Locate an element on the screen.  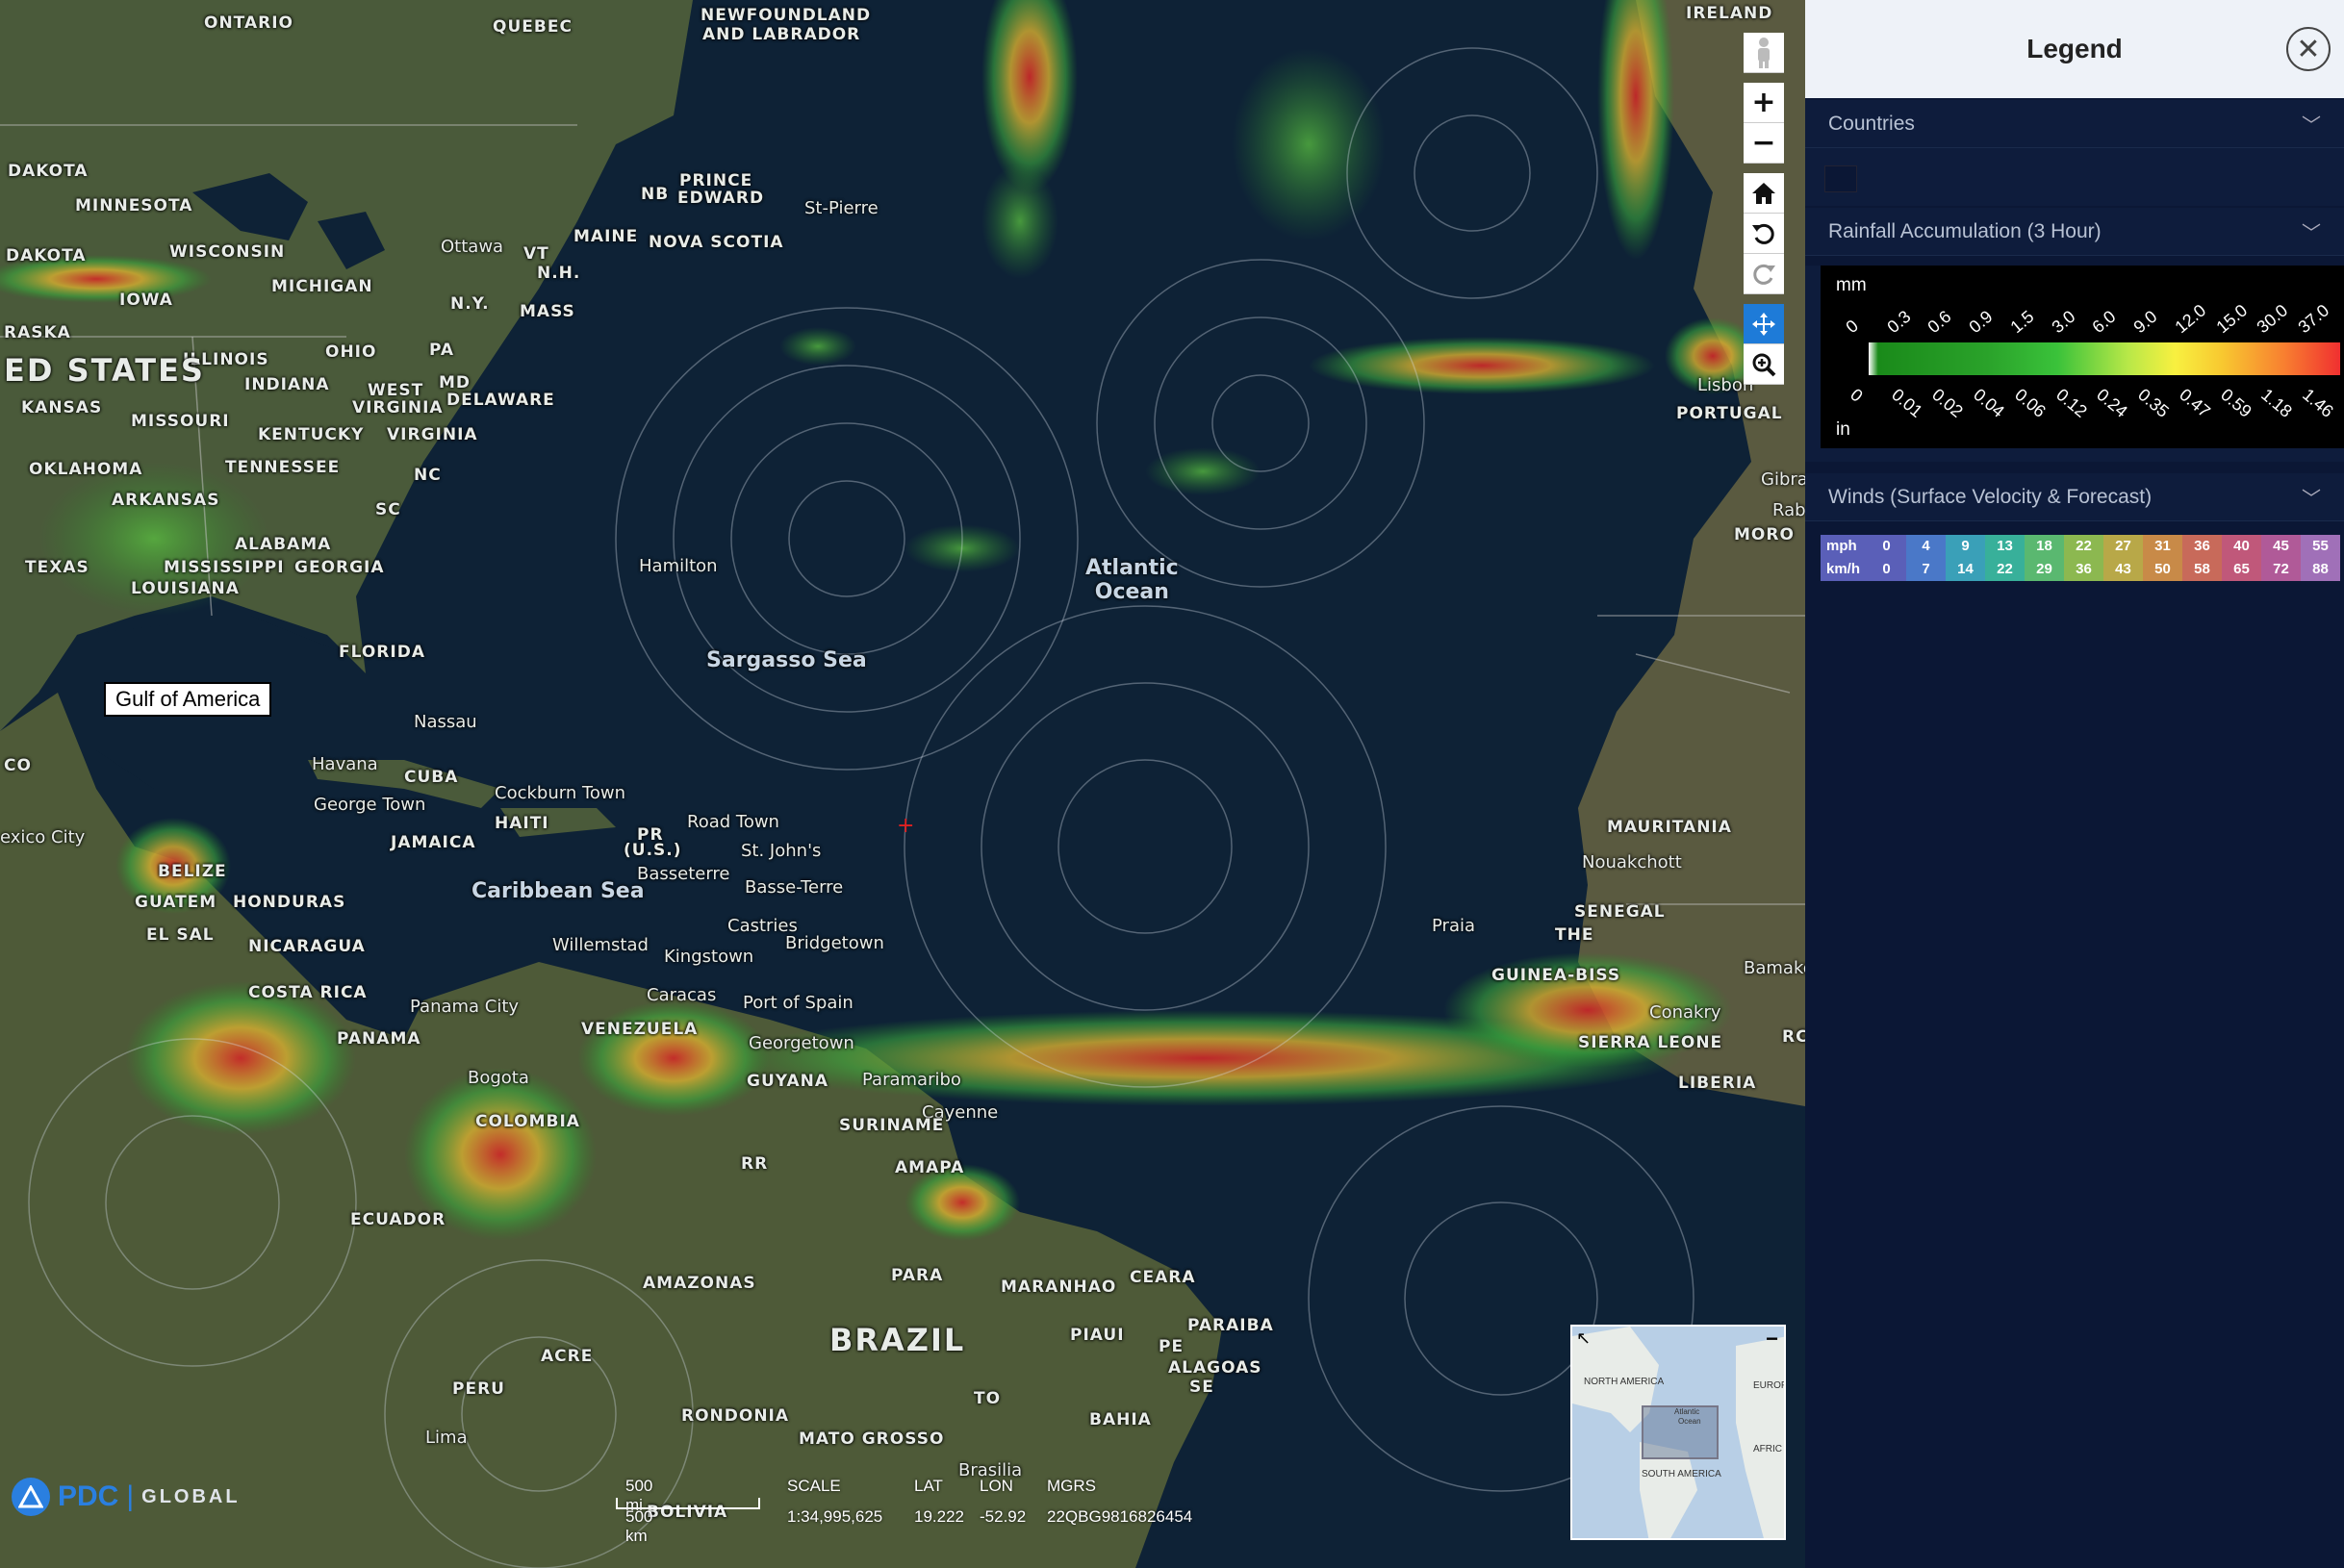
wind-mph-cell: 45 is located at coordinates (2281, 546).